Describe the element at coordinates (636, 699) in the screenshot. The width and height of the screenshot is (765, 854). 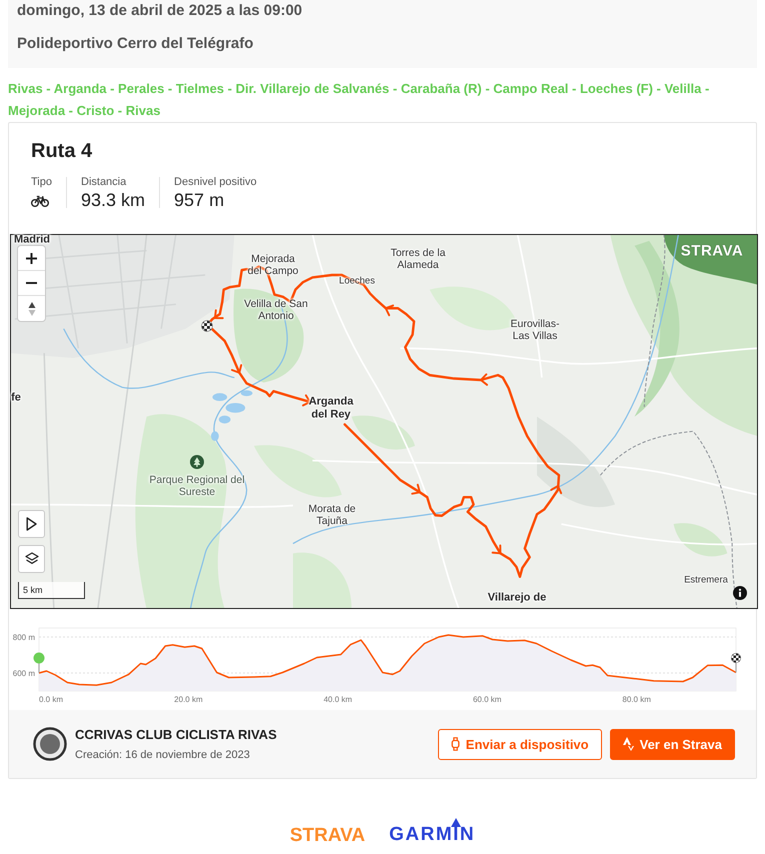
I see `axis-label: 80.0 km` at that location.